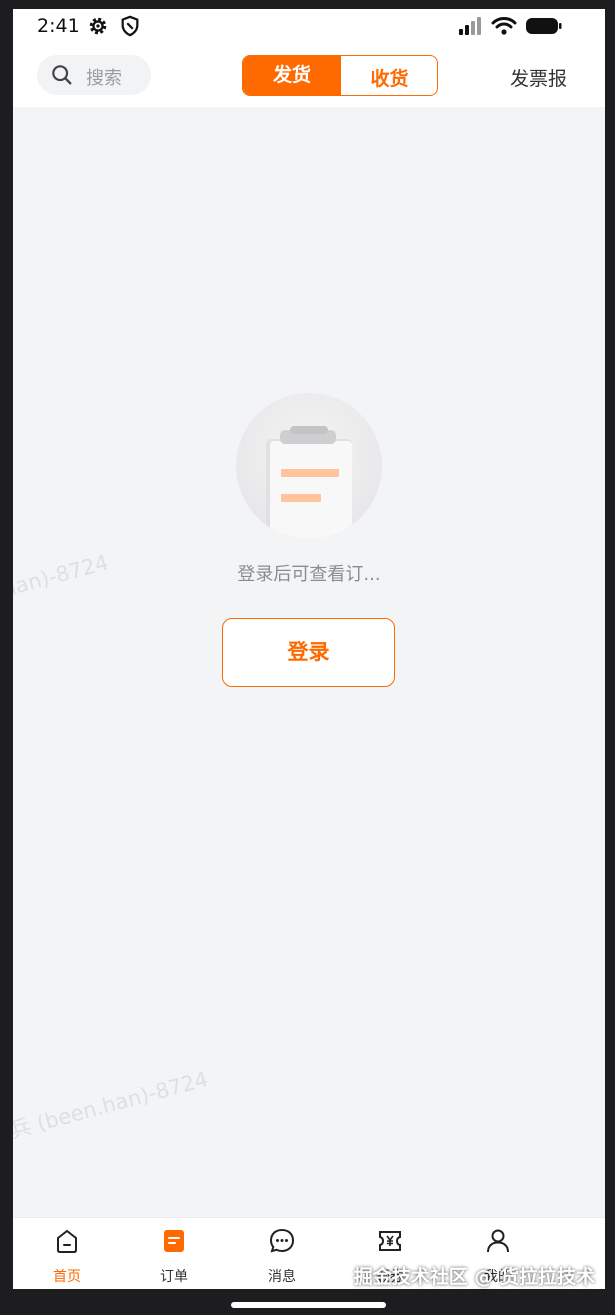 Image resolution: width=615 pixels, height=1315 pixels. What do you see at coordinates (112, 1105) in the screenshot?
I see `watermark-text: 兵 (been.han)-8724` at bounding box center [112, 1105].